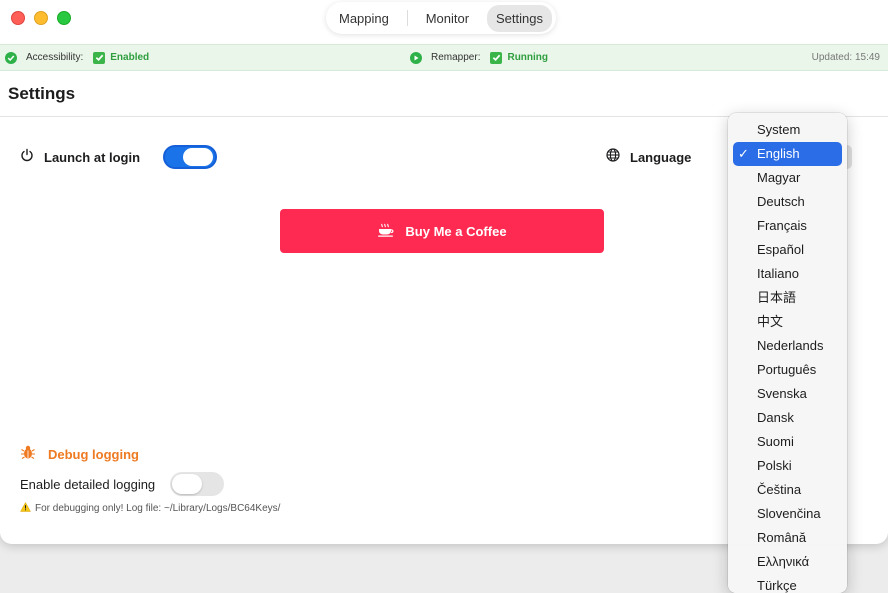 The height and width of the screenshot is (593, 888). Describe the element at coordinates (25, 508) in the screenshot. I see `warning-icon` at that location.